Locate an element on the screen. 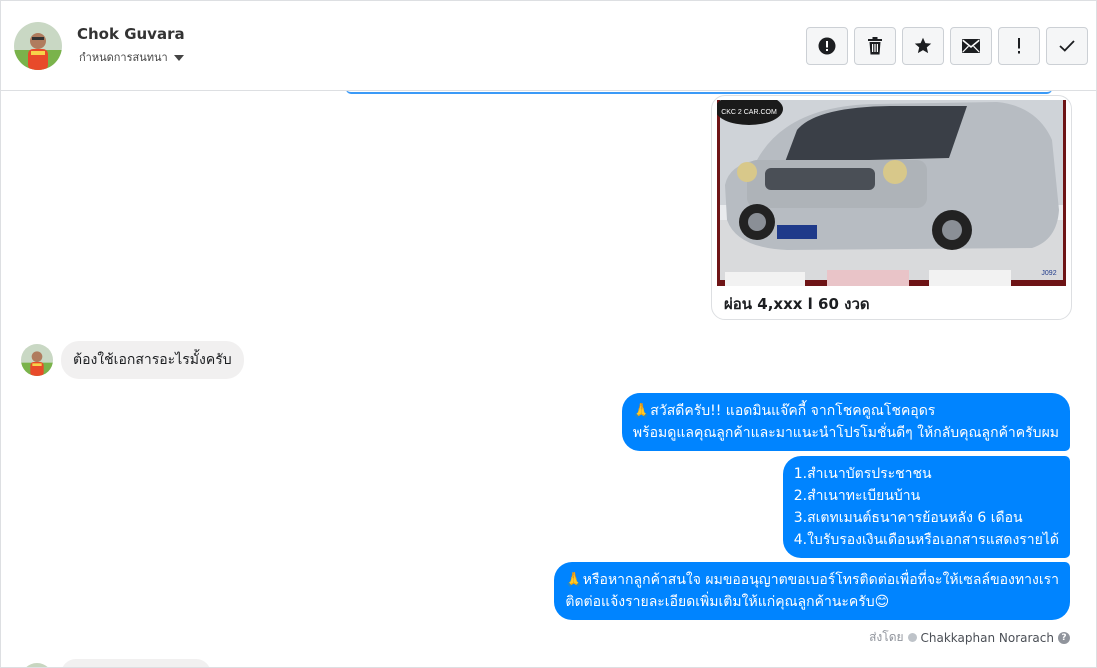 This screenshot has width=1097, height=668. contact-avatar is located at coordinates (38, 46).